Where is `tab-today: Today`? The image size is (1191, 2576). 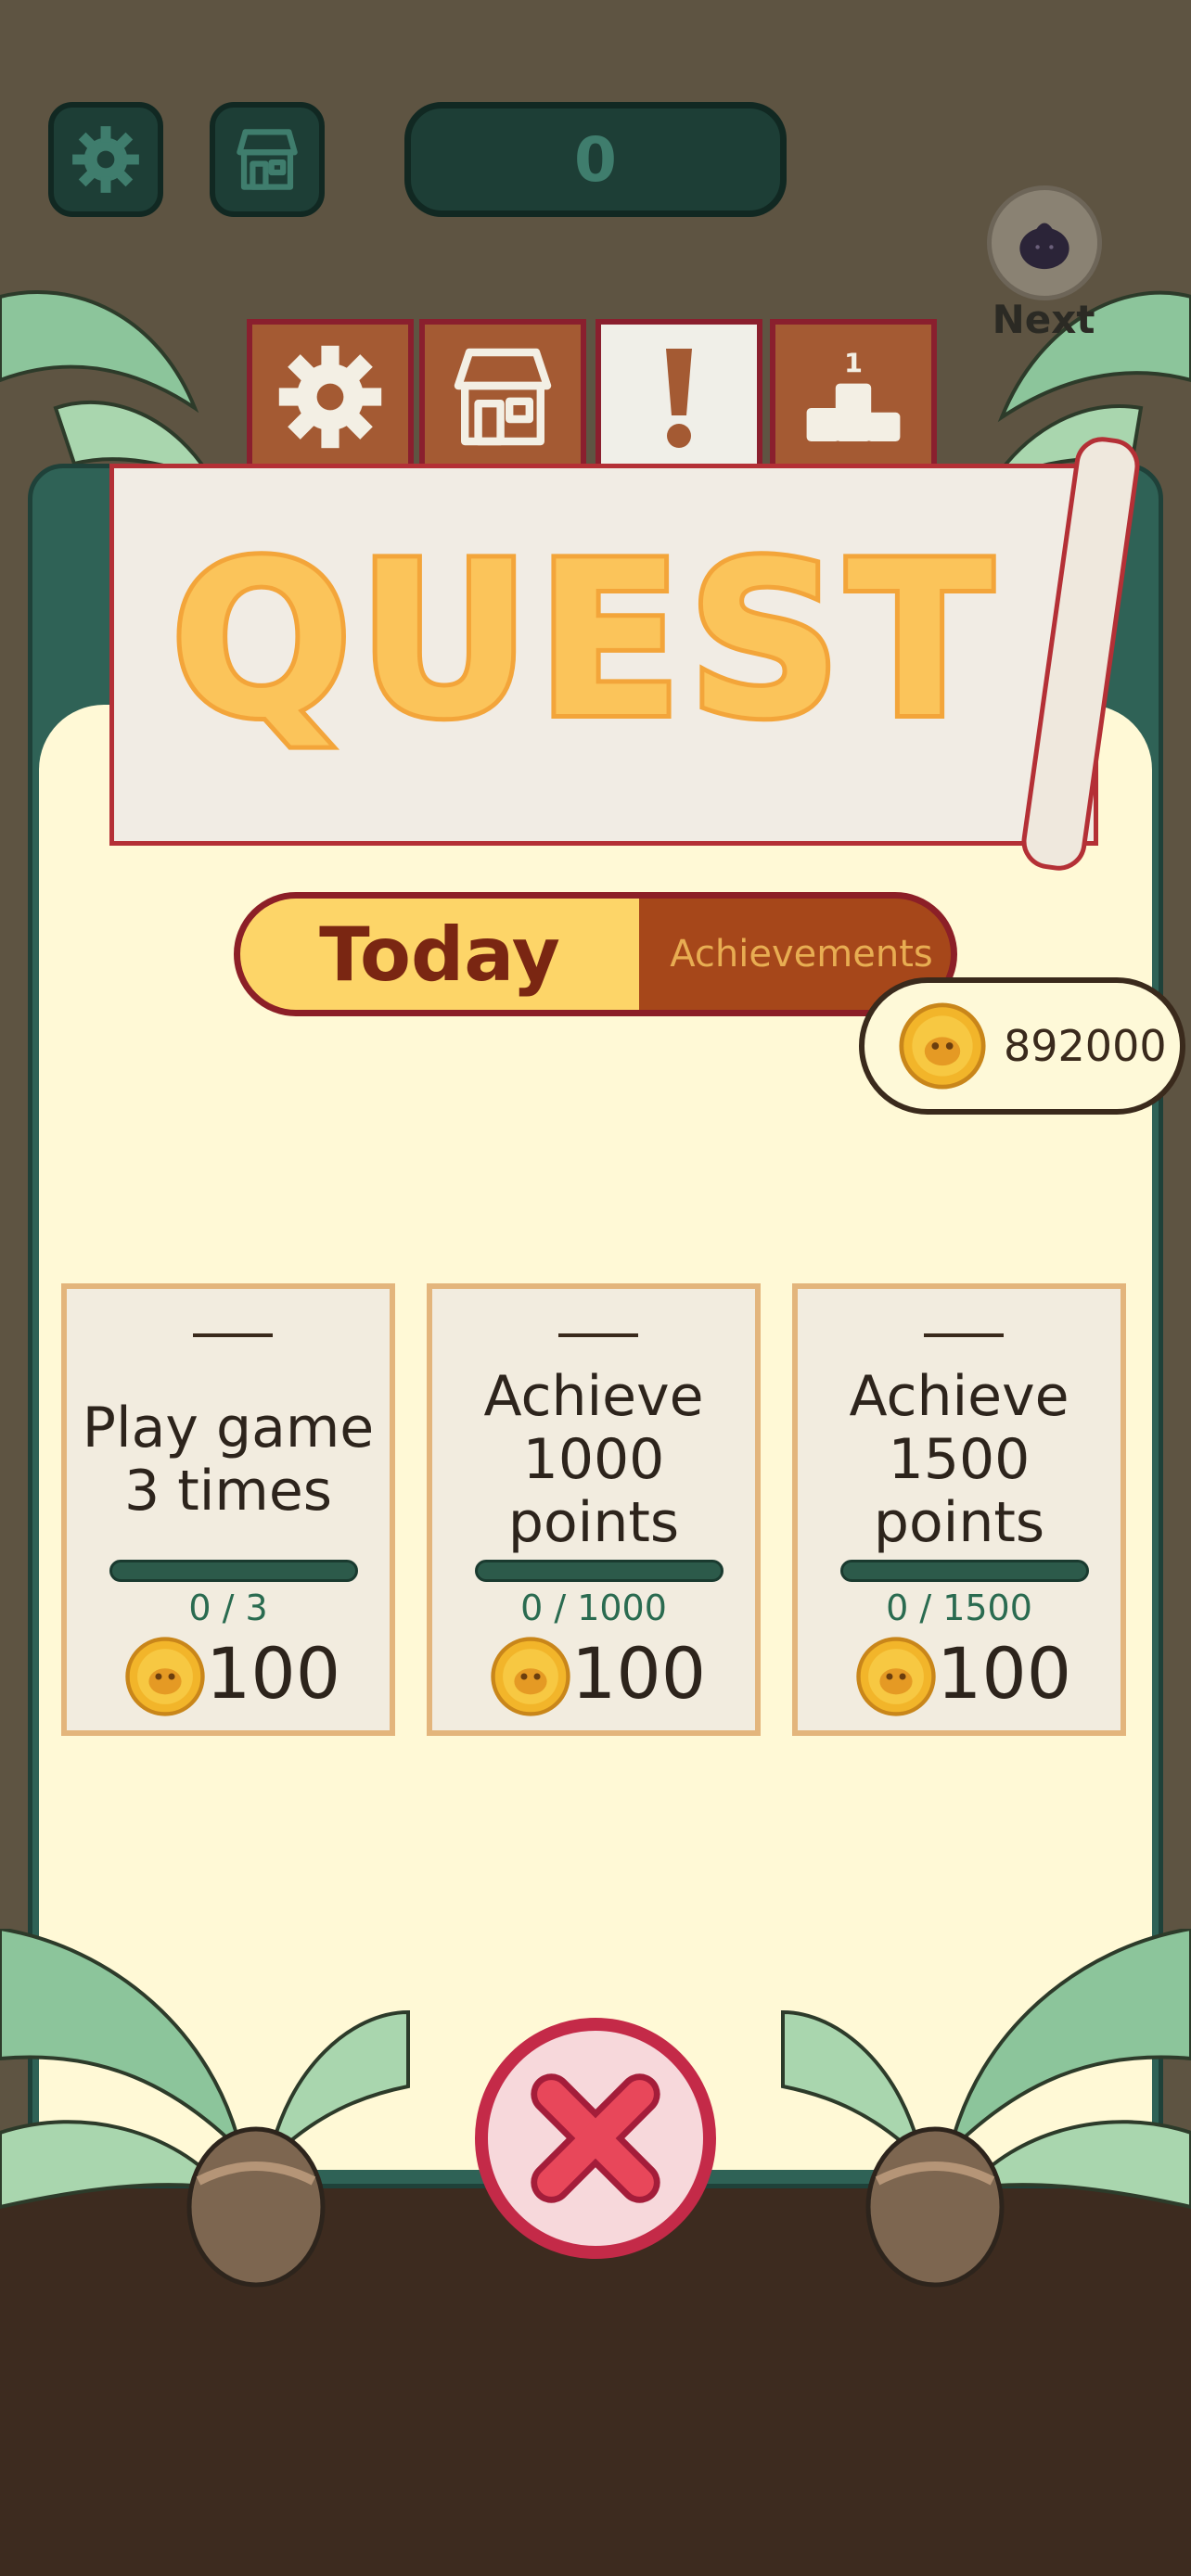
tab-today: Today is located at coordinates (439, 955).